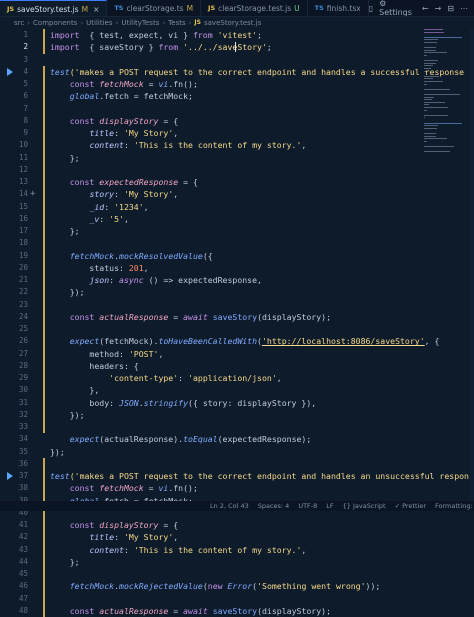  What do you see at coordinates (237, 464) in the screenshot?
I see `code-line: 36` at bounding box center [237, 464].